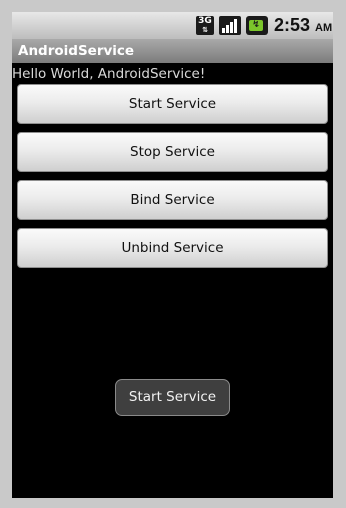 Image resolution: width=346 pixels, height=508 pixels. I want to click on battery-charging-icon: ↯, so click(257, 25).